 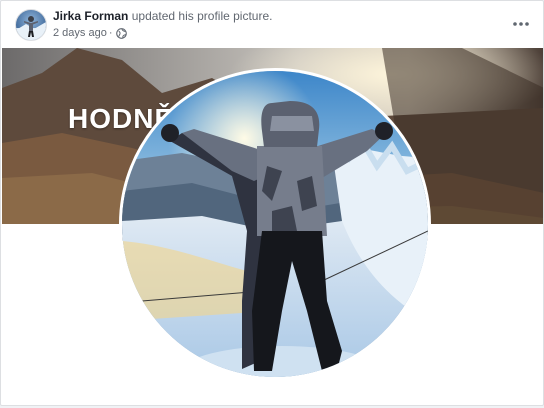 I want to click on author-avatar, so click(x=31, y=25).